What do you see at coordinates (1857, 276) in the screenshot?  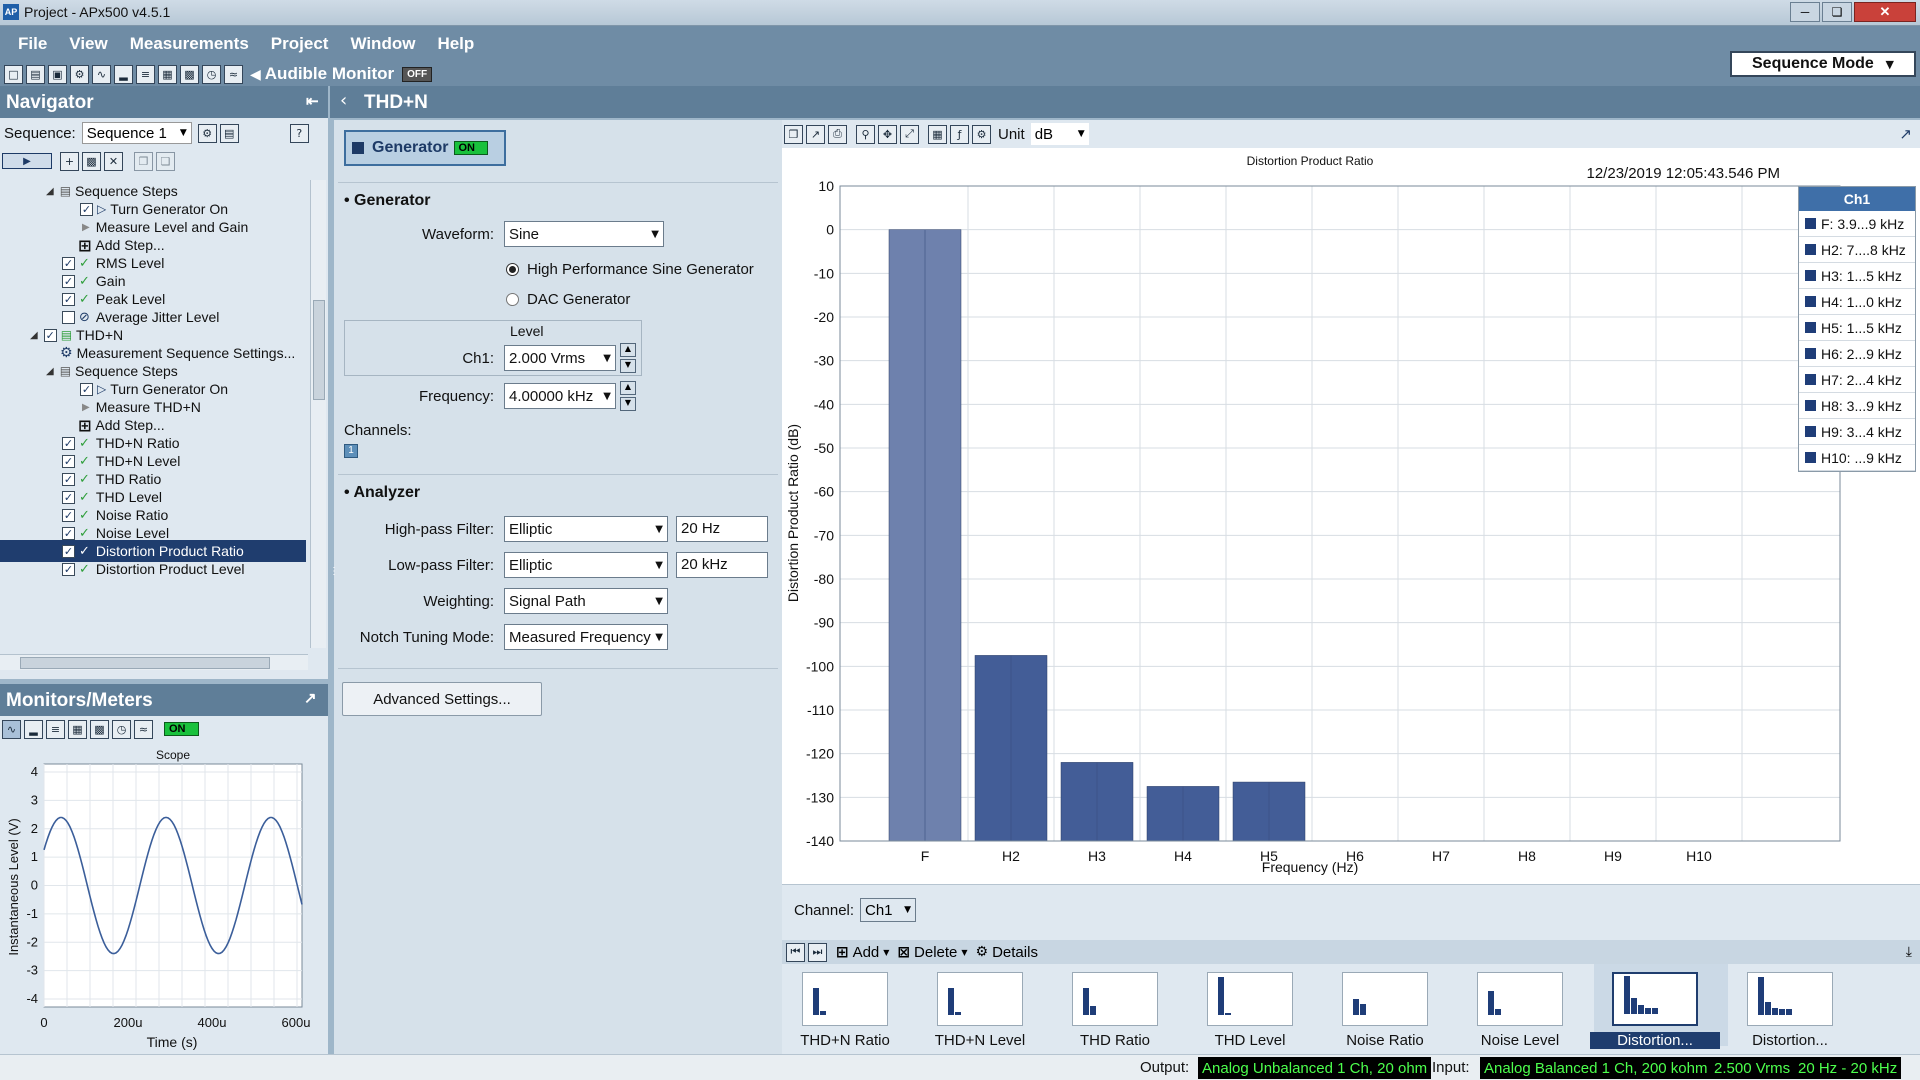 I see `legend-item: H3: 1...5 kHz` at bounding box center [1857, 276].